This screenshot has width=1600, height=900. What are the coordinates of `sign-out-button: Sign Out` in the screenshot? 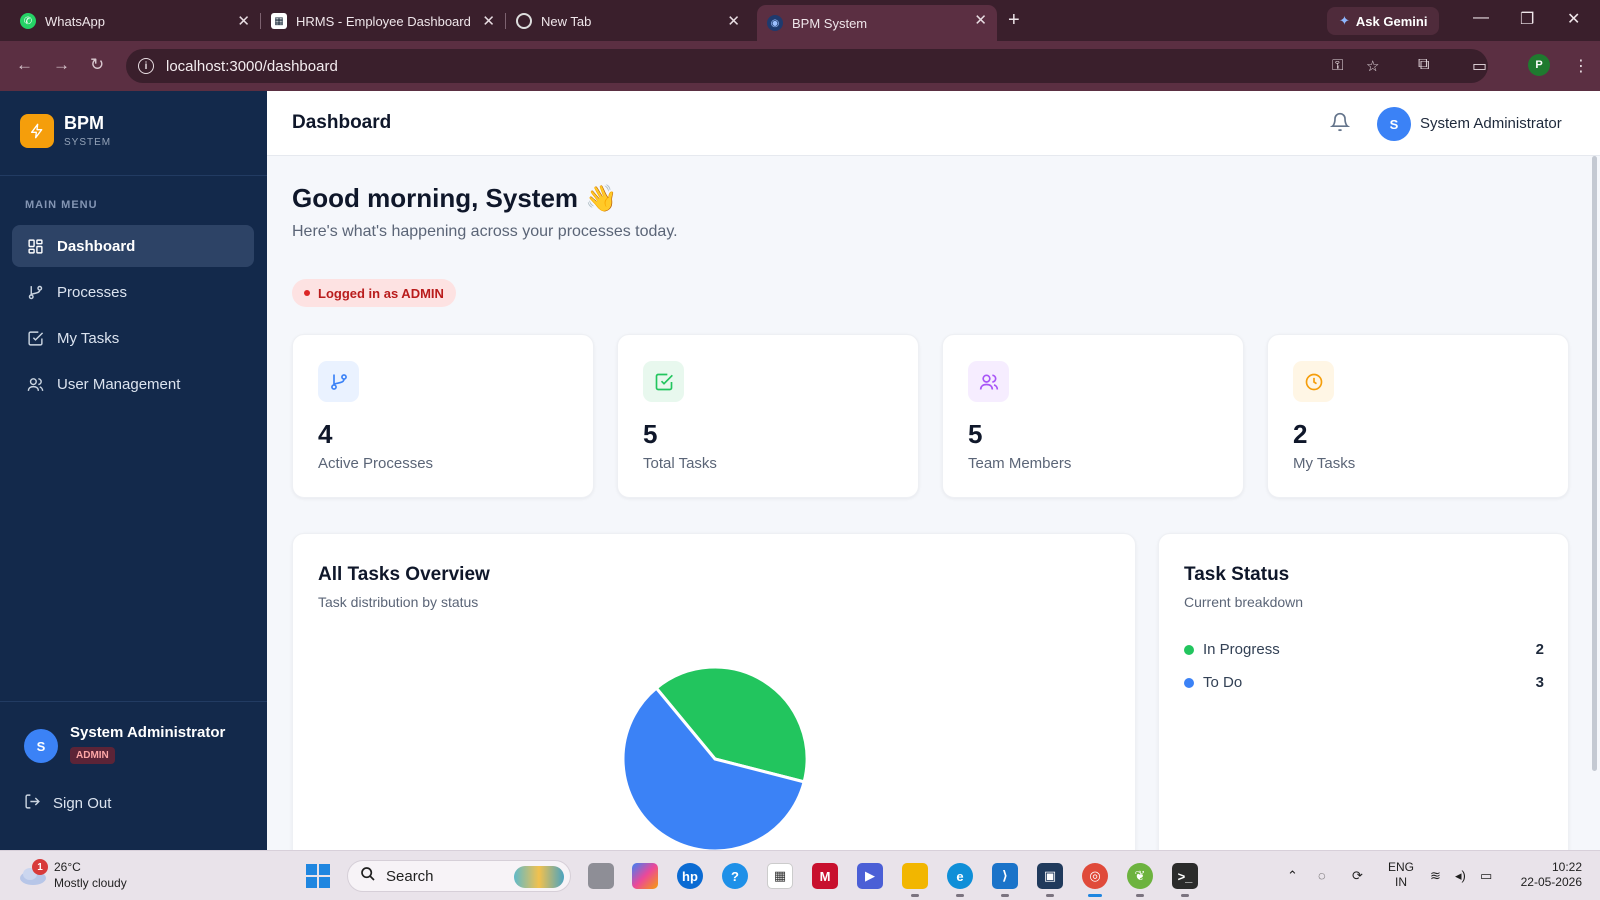 It's located at (67, 803).